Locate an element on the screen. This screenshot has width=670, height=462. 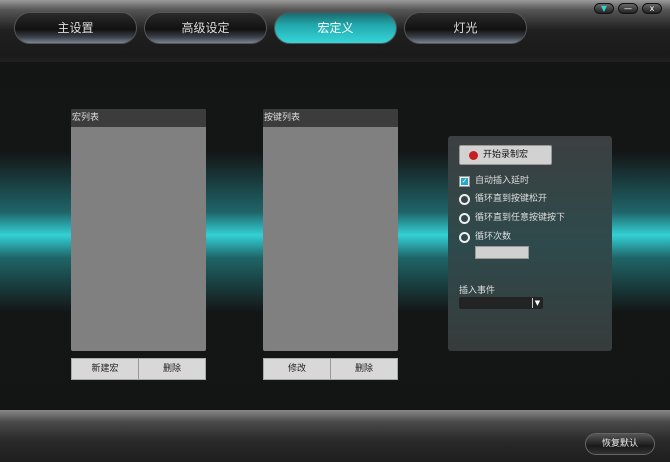
start-record-button: 开始录制宏 is located at coordinates (505, 155).